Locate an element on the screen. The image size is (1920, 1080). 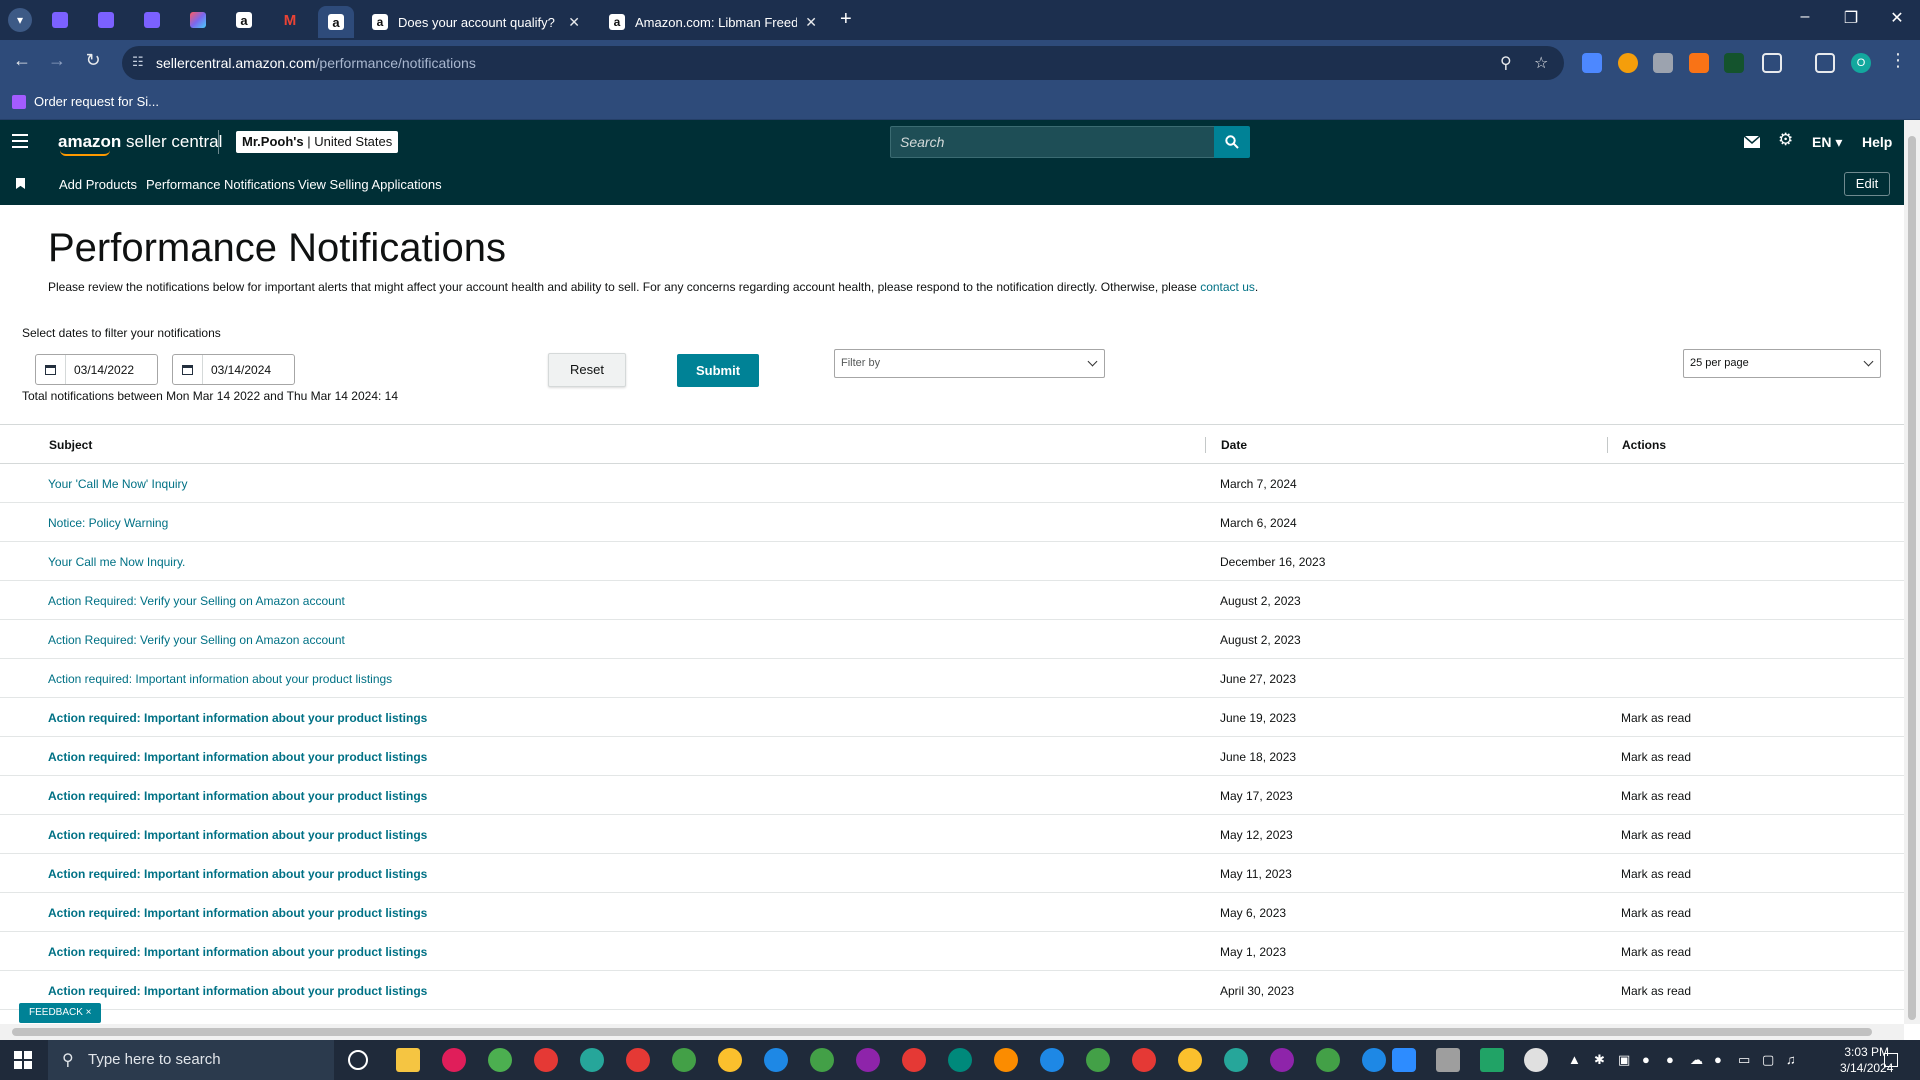
active-tab-amazon-icon: a is located at coordinates (336, 22).